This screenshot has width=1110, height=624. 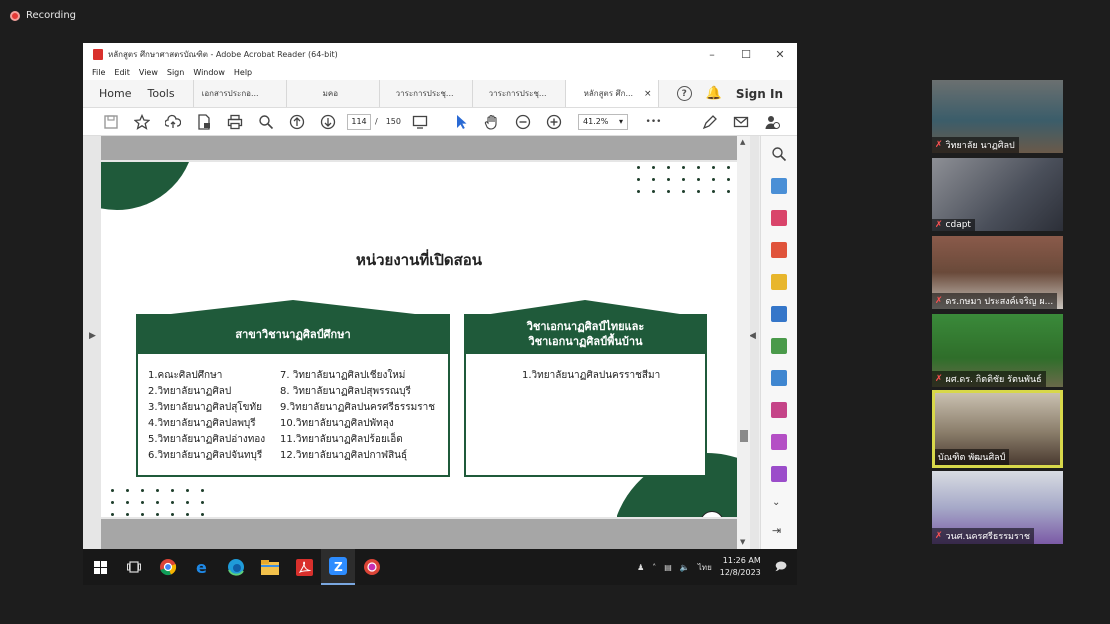 What do you see at coordinates (779, 250) in the screenshot?
I see `create-pdf-icon` at bounding box center [779, 250].